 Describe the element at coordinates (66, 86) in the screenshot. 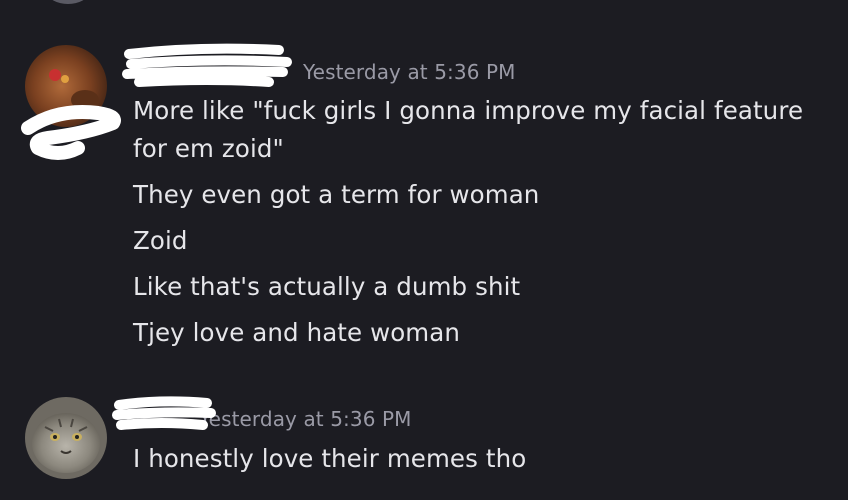

I see `user-avatar-icon` at that location.